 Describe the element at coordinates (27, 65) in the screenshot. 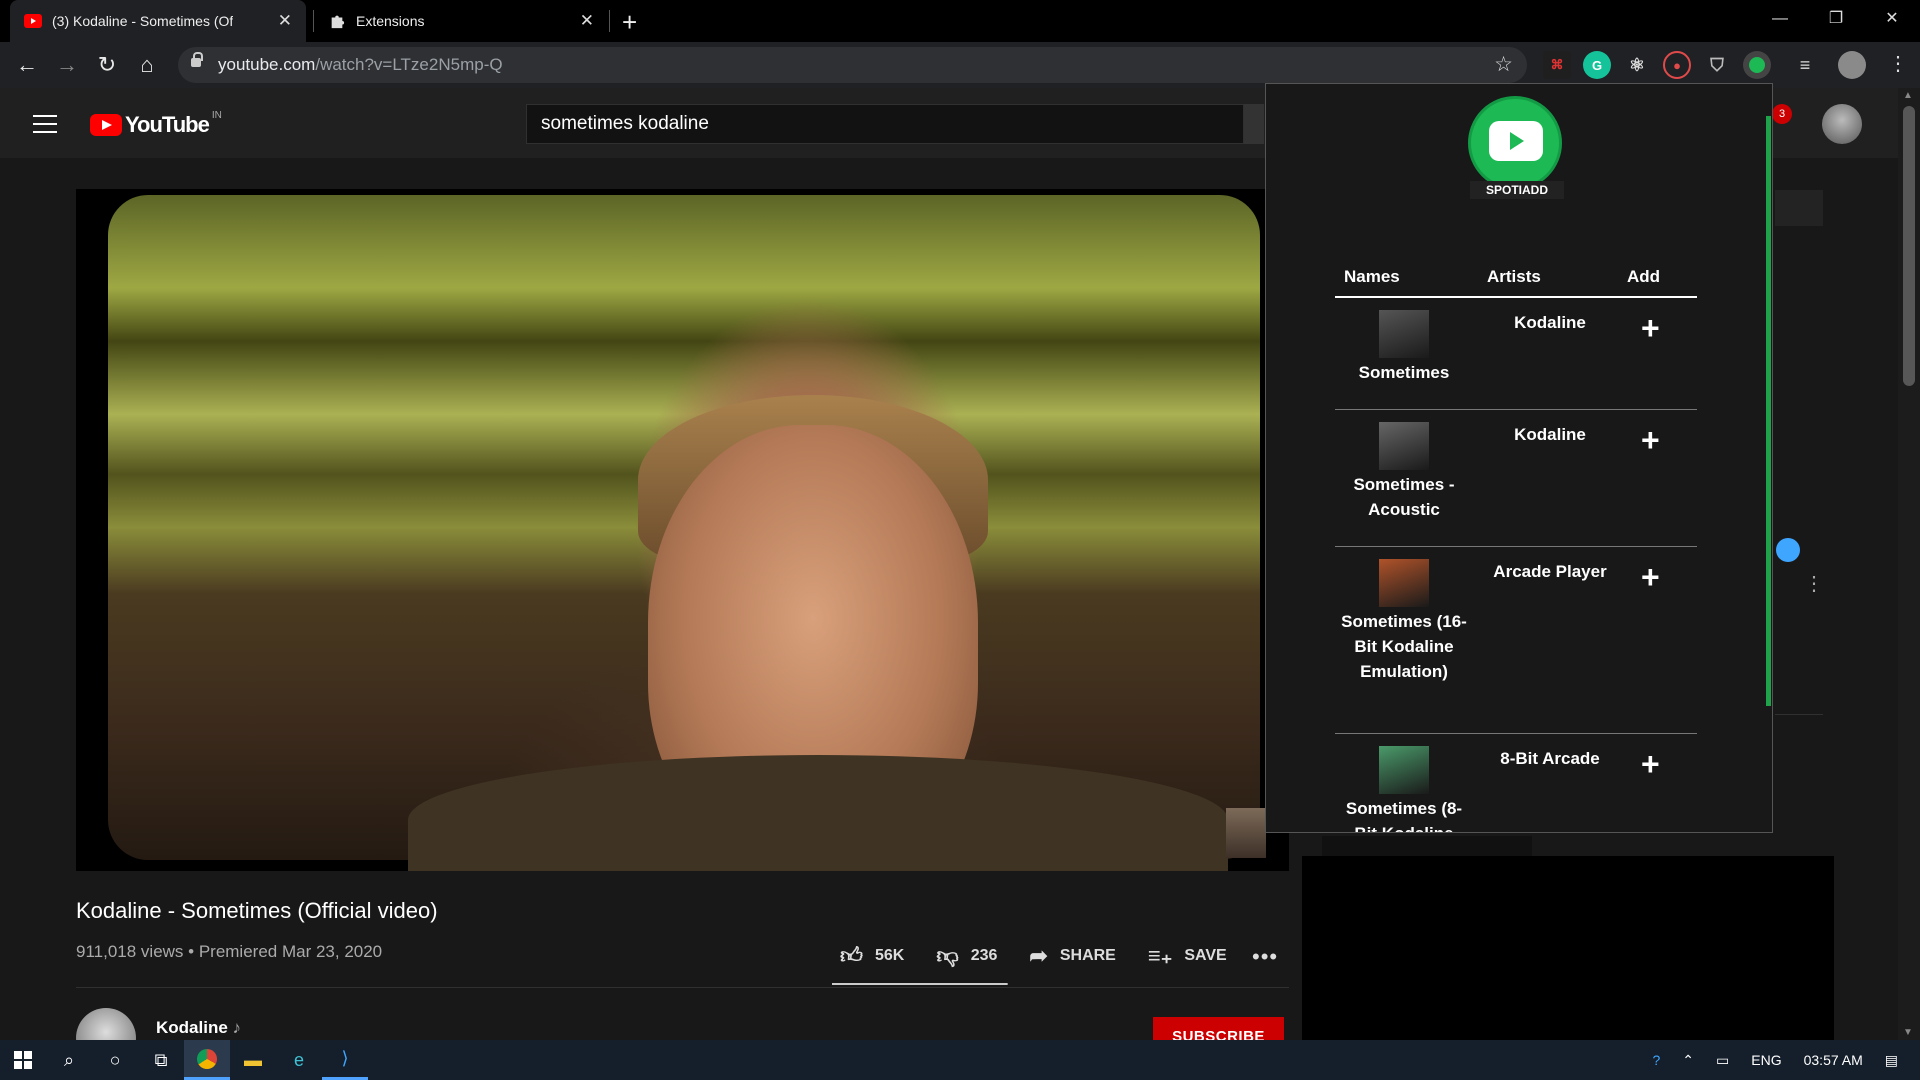

I see `back-arrow-icon: ←` at that location.